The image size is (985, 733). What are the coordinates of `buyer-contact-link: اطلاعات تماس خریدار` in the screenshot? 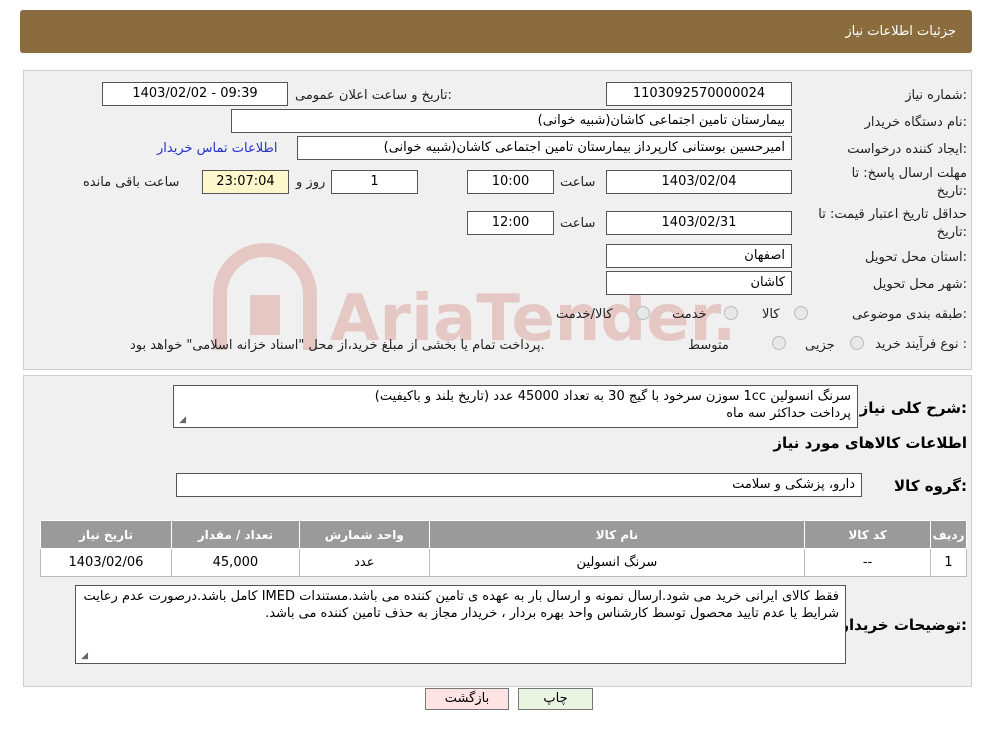 It's located at (217, 148).